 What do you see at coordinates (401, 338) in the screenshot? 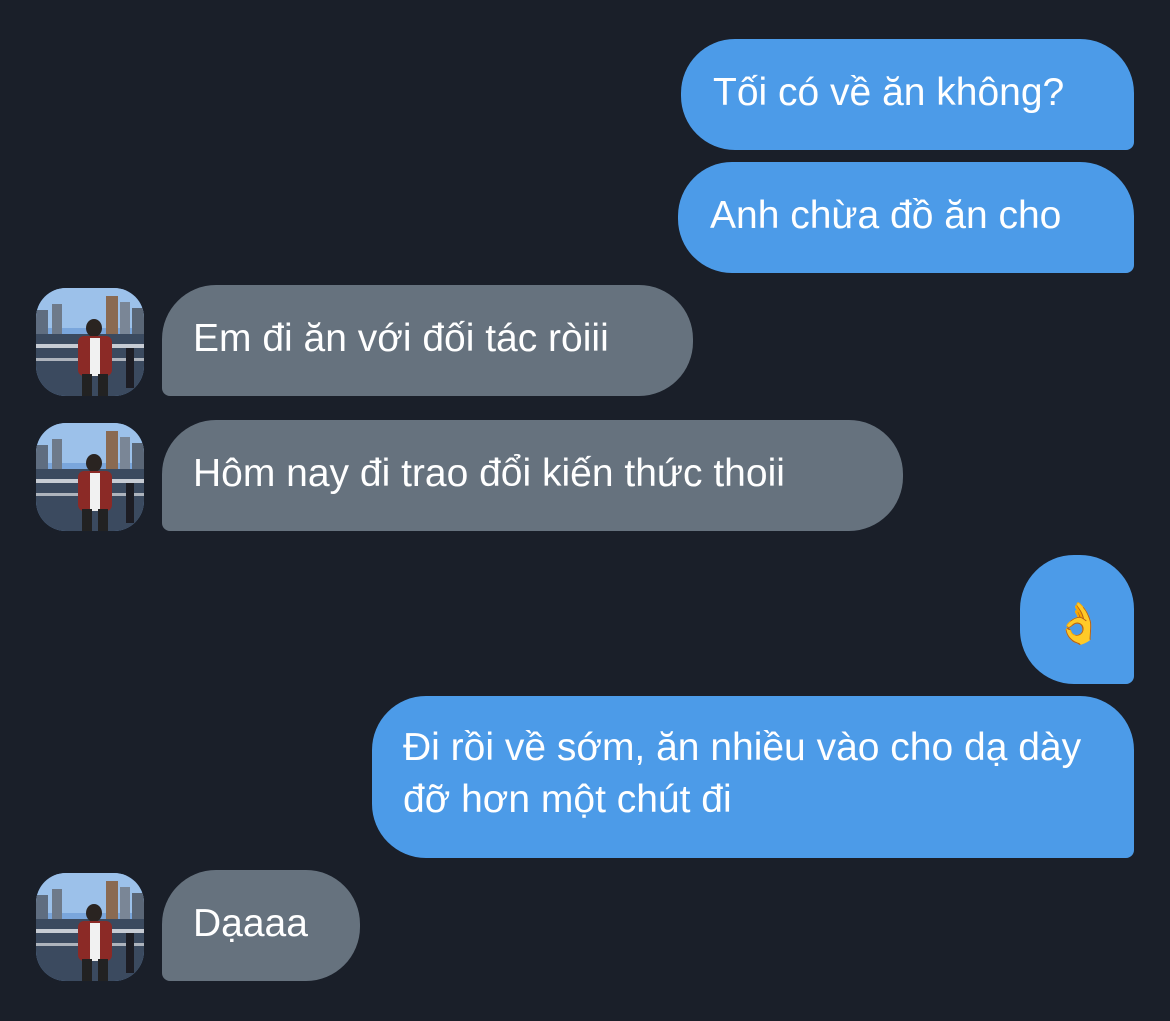
I see `message-text: Em đi ăn với đối tác ròiii` at bounding box center [401, 338].